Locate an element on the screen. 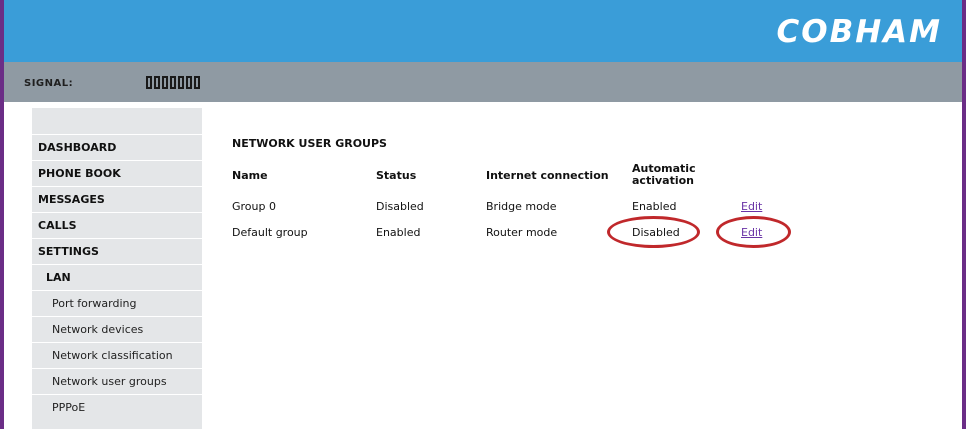  sidebar-item-phone-book: PHONE BOOK is located at coordinates (117, 173).